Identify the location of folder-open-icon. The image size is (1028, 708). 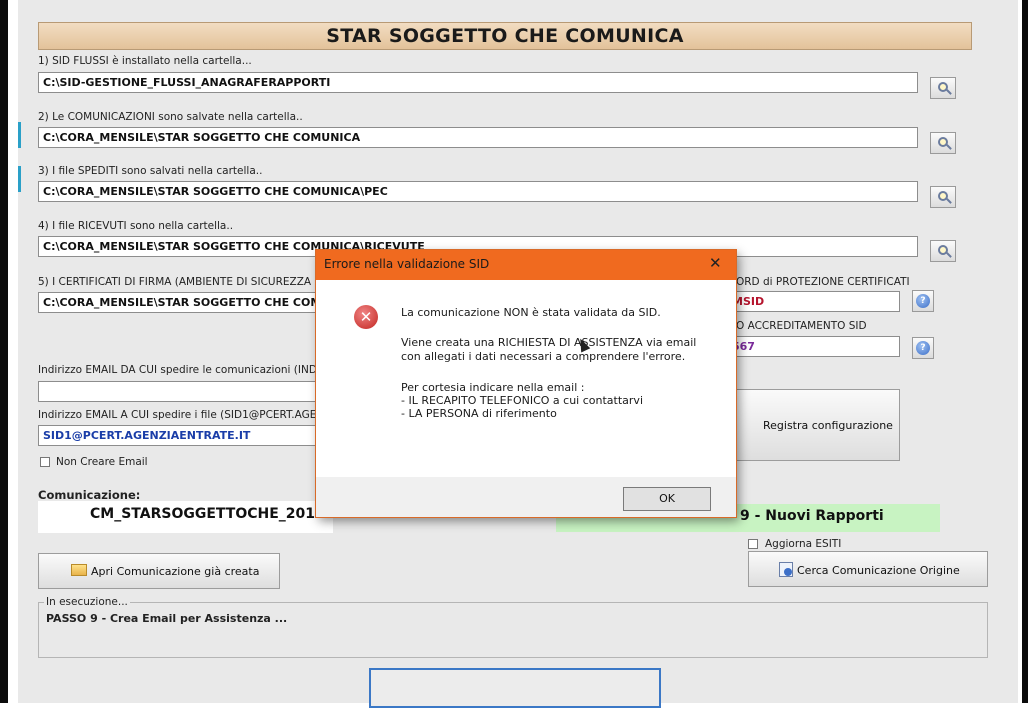
(79, 570).